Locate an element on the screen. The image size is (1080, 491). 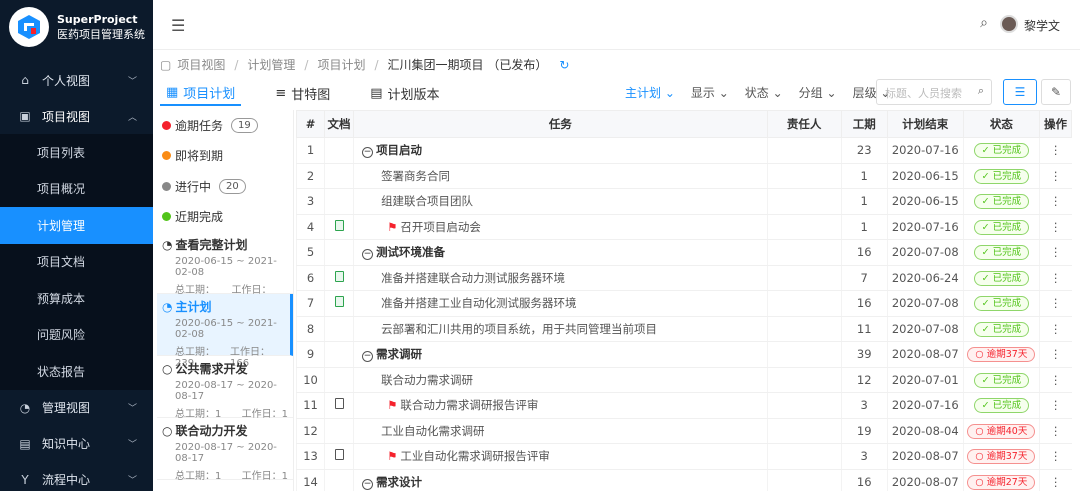
user-name: 黎学文 is located at coordinates (1042, 25).